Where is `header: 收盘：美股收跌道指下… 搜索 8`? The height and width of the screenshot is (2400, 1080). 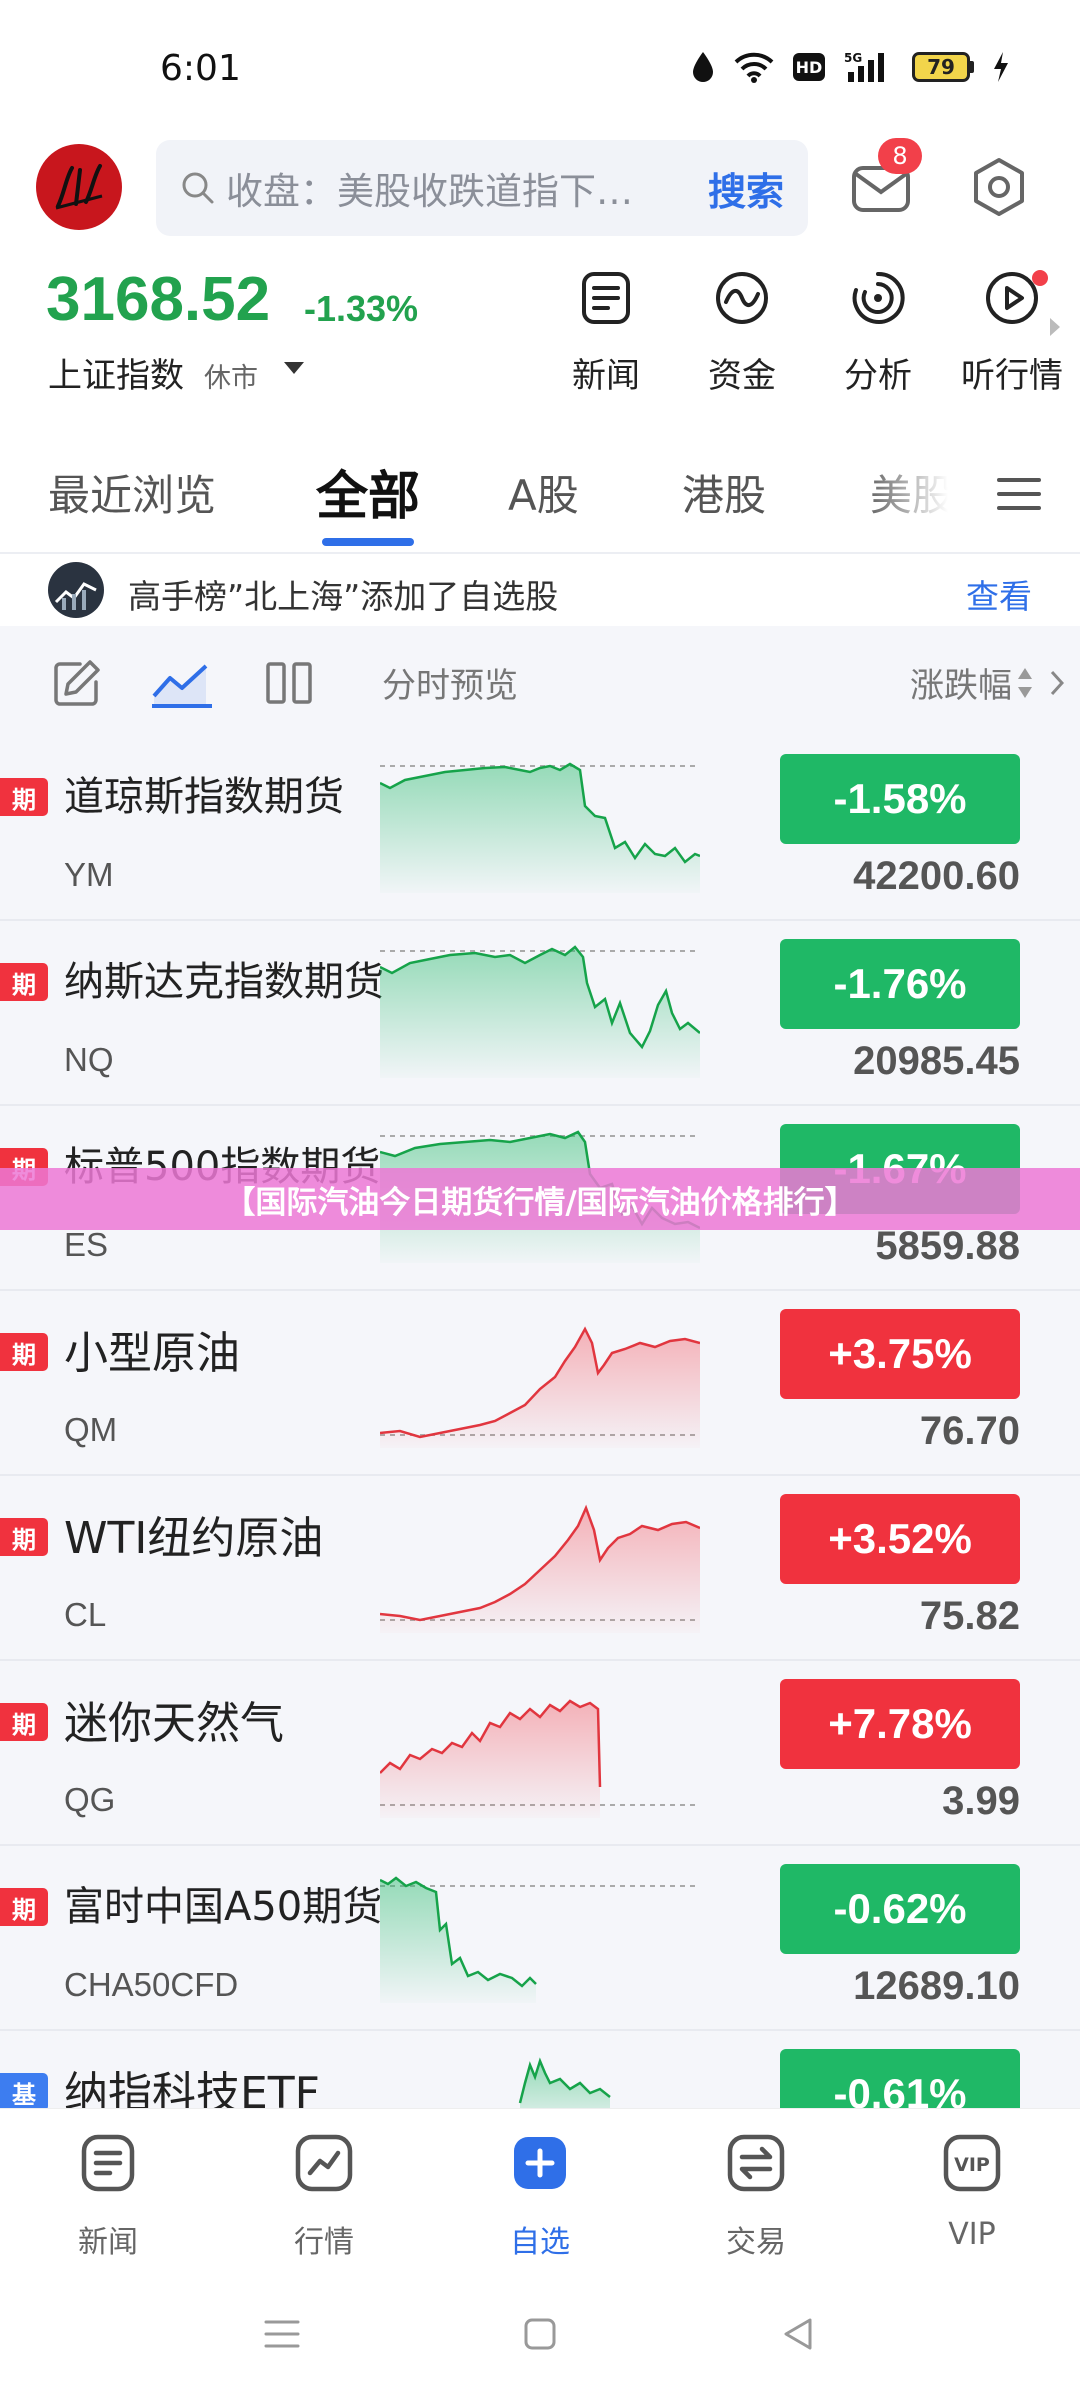
header: 收盘：美股收跌道指下… 搜索 8 is located at coordinates (540, 199).